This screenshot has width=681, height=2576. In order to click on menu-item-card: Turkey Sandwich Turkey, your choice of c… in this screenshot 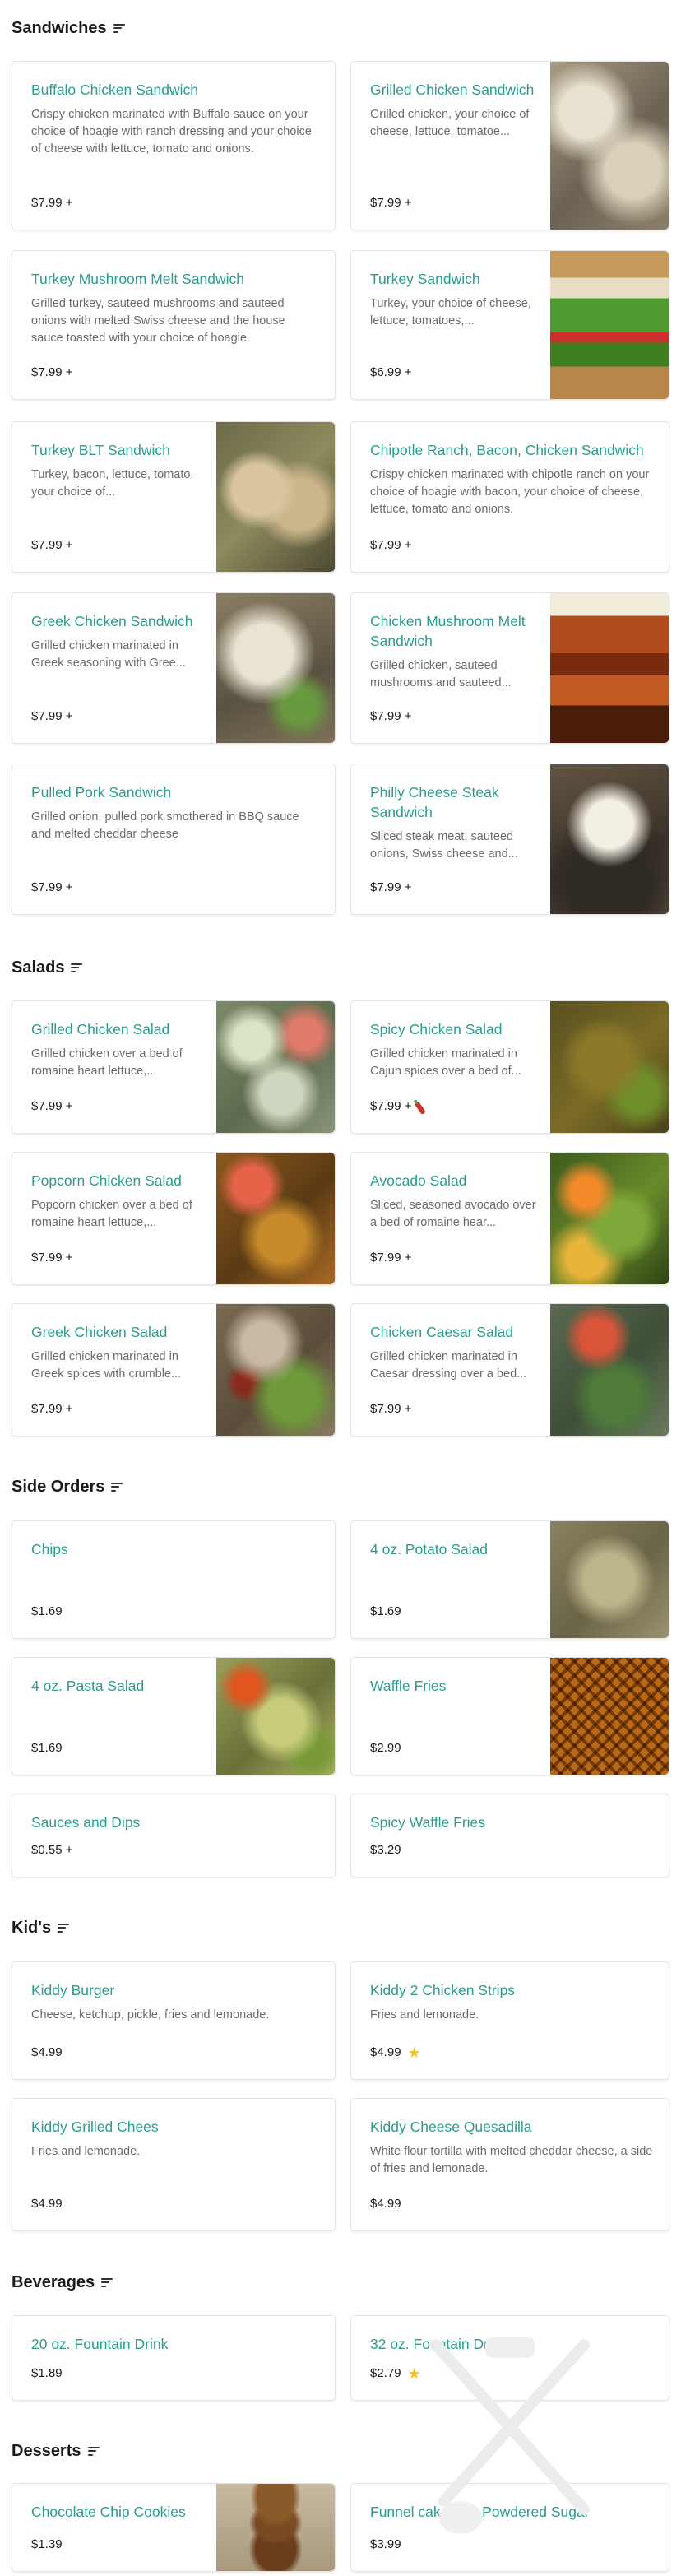, I will do `click(509, 325)`.